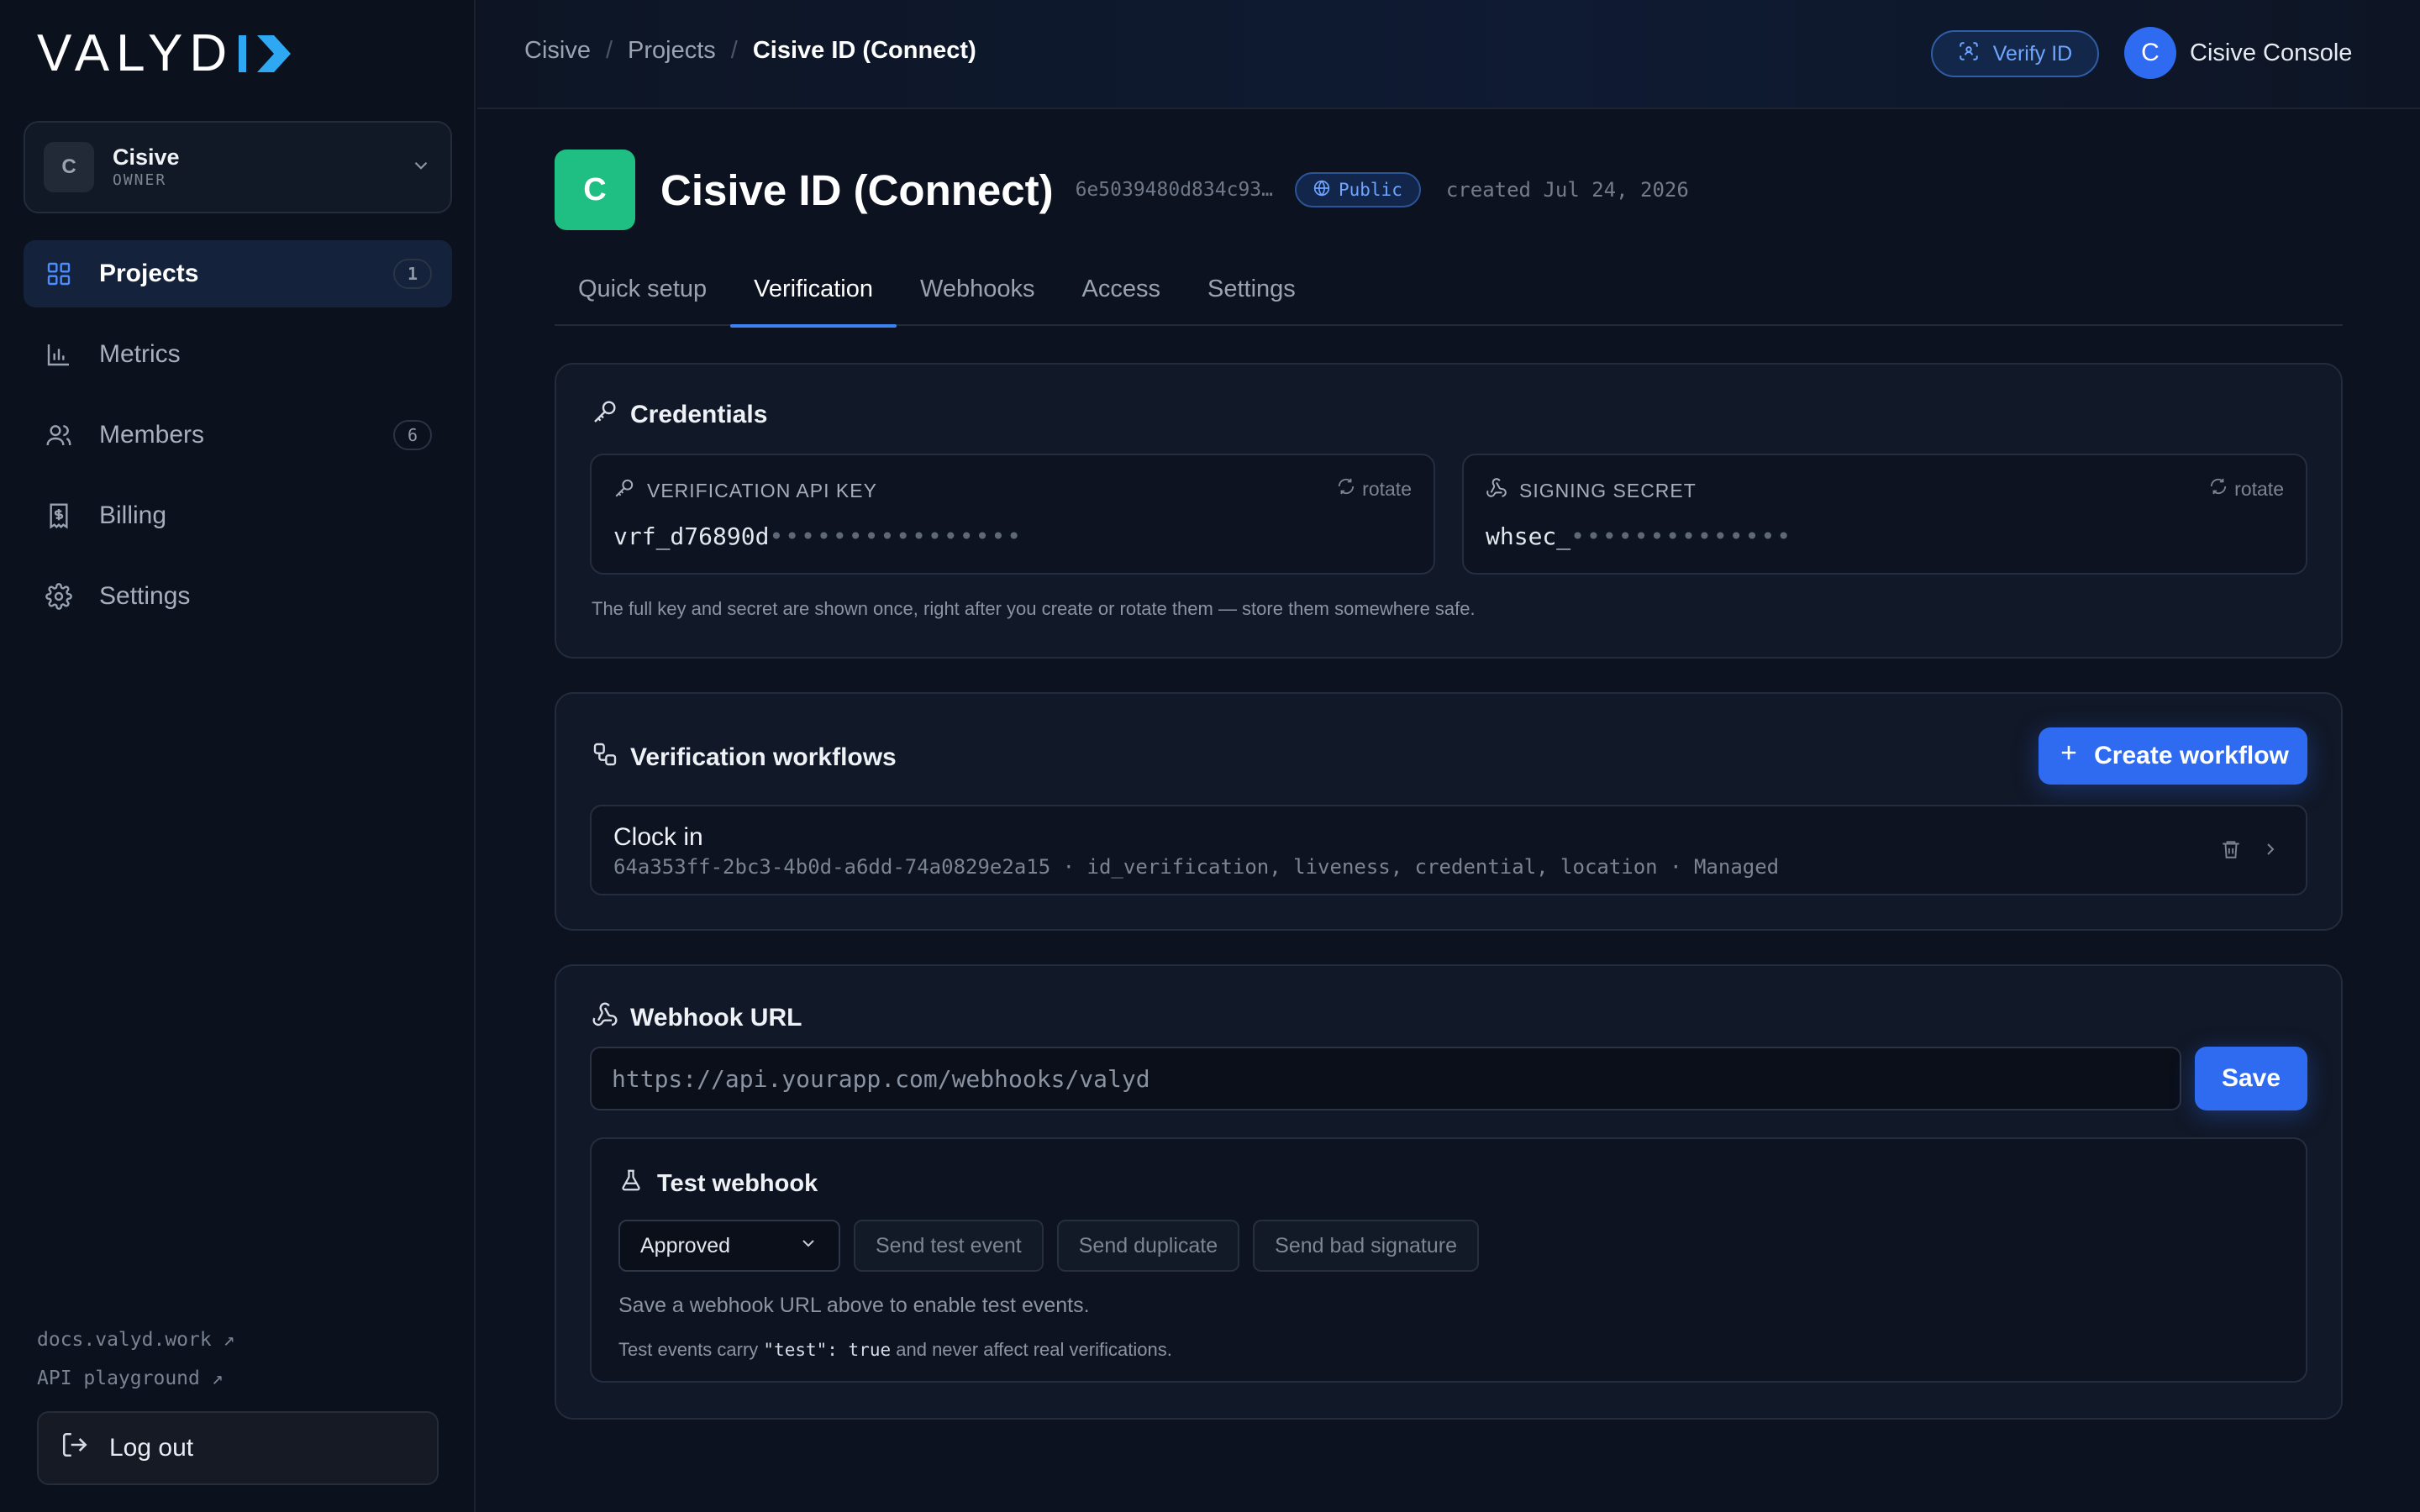 This screenshot has width=2420, height=1512. I want to click on webhook-heading: Webhook URL, so click(697, 1018).